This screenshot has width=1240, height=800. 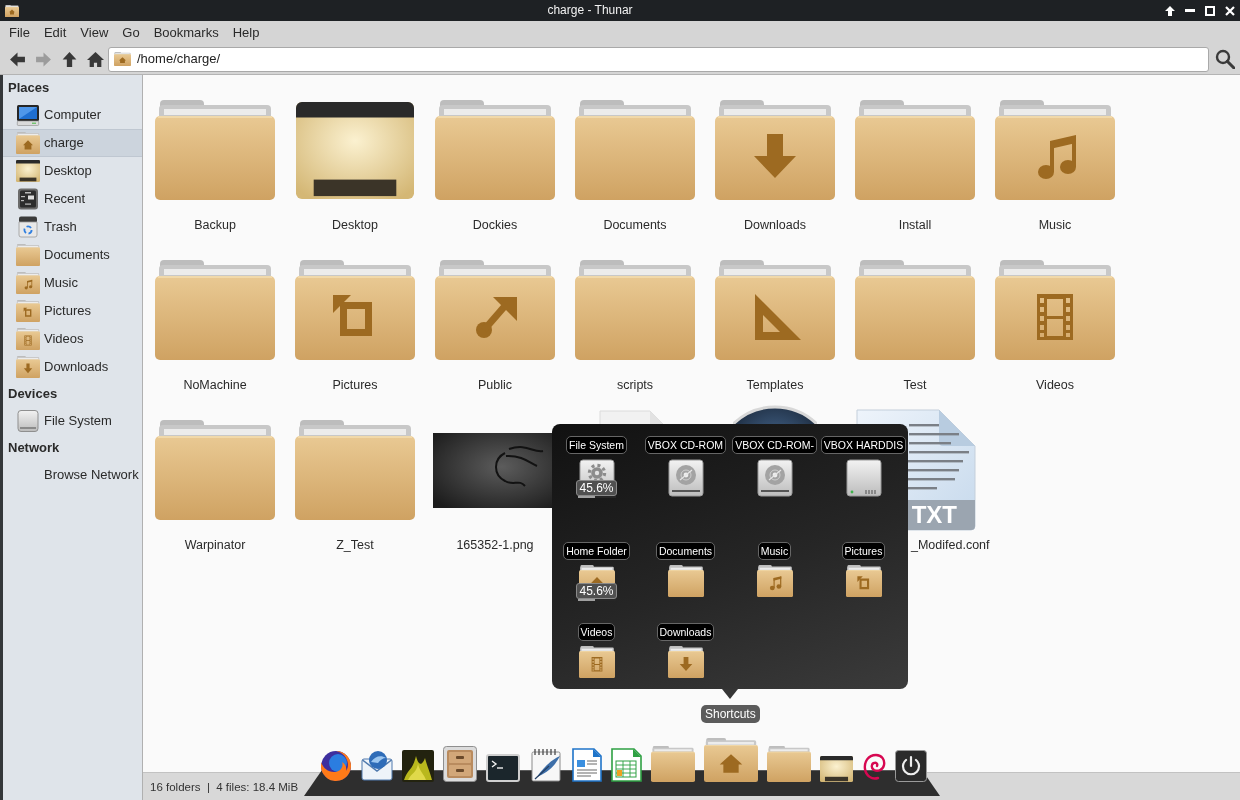 What do you see at coordinates (503, 768) in the screenshot?
I see `terminal-icon` at bounding box center [503, 768].